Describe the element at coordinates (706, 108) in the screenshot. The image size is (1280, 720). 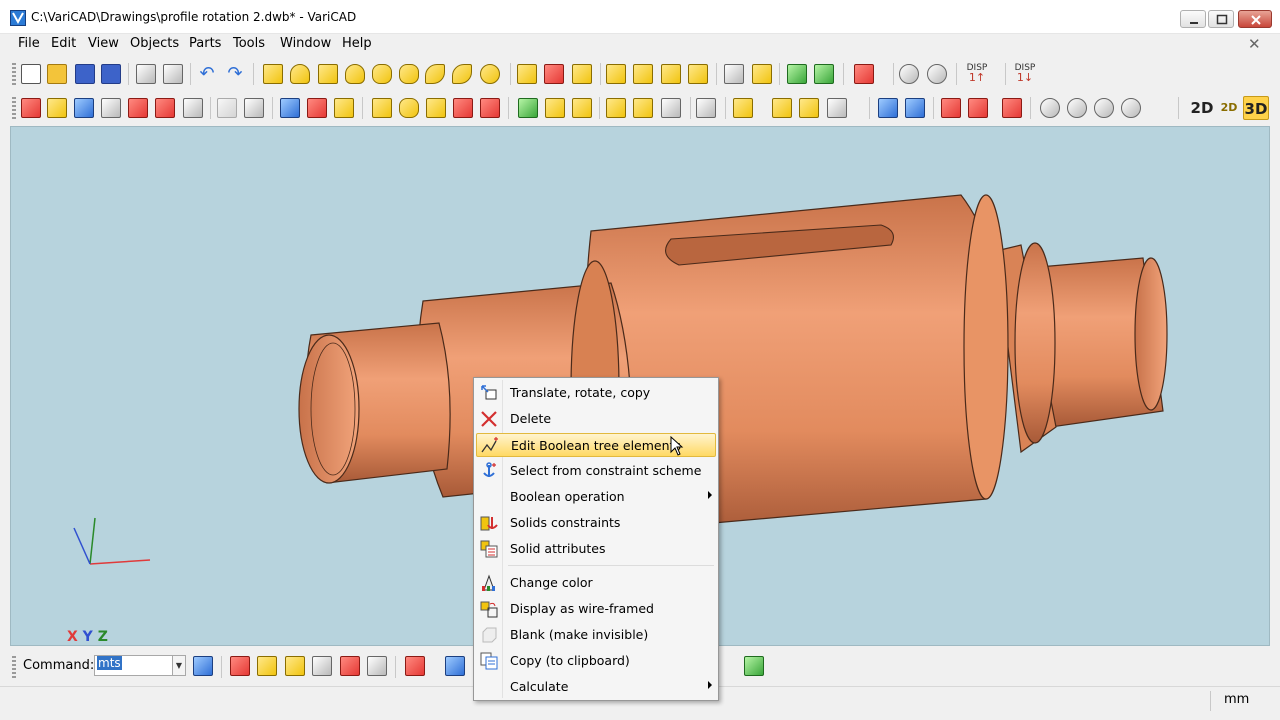
I see `assembly-icon` at that location.